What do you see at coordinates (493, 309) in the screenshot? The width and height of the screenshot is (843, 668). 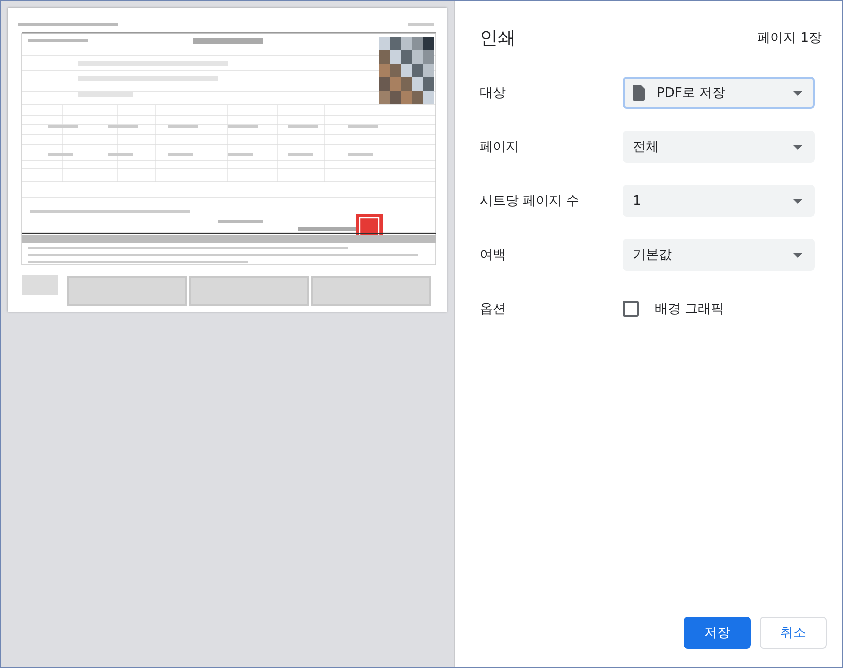 I see `setting-label: 옵션` at bounding box center [493, 309].